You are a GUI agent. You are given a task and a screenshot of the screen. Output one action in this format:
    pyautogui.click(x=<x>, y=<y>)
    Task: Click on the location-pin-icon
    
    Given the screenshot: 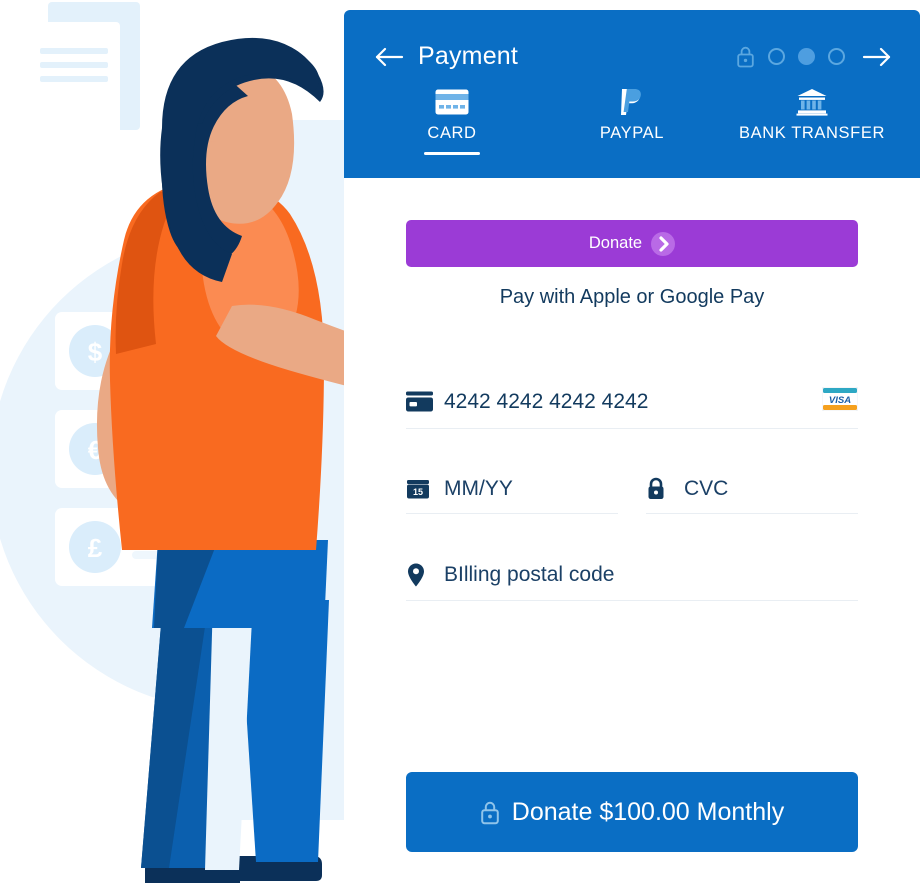 What is the action you would take?
    pyautogui.click(x=421, y=575)
    